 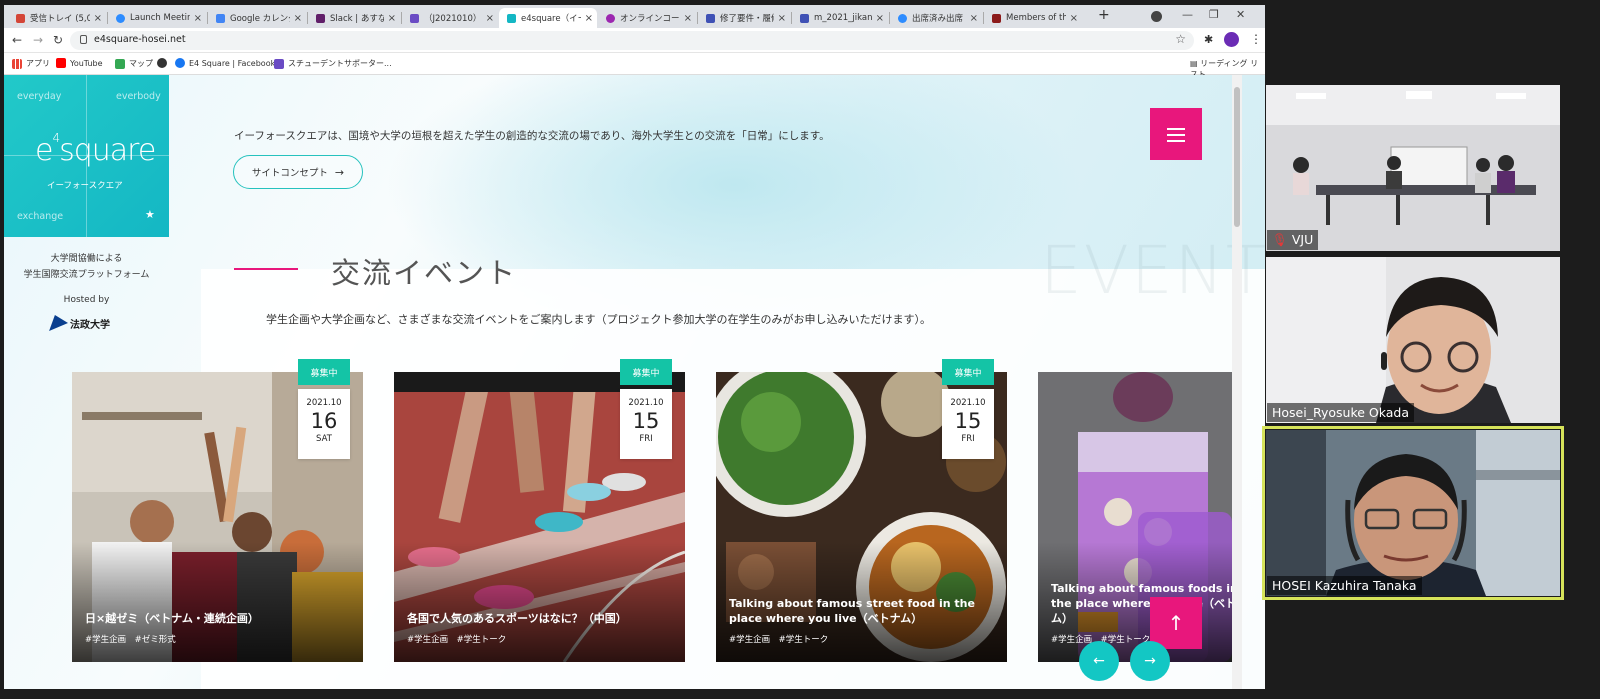 What do you see at coordinates (511, 18) in the screenshot?
I see `e4square-icon` at bounding box center [511, 18].